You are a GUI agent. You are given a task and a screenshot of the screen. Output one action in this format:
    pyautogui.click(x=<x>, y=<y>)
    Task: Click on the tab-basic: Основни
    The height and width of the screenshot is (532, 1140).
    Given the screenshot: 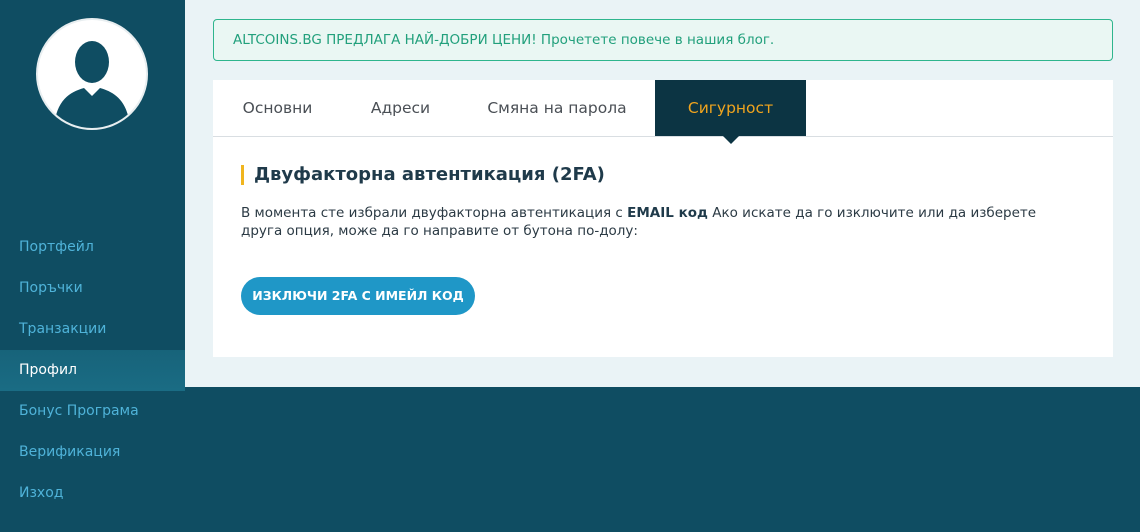 What is the action you would take?
    pyautogui.click(x=277, y=108)
    